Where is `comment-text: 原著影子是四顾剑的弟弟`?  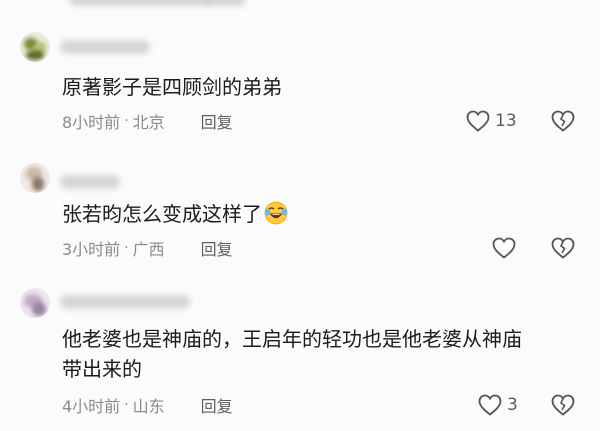 comment-text: 原著影子是四顾剑的弟弟 is located at coordinates (172, 87).